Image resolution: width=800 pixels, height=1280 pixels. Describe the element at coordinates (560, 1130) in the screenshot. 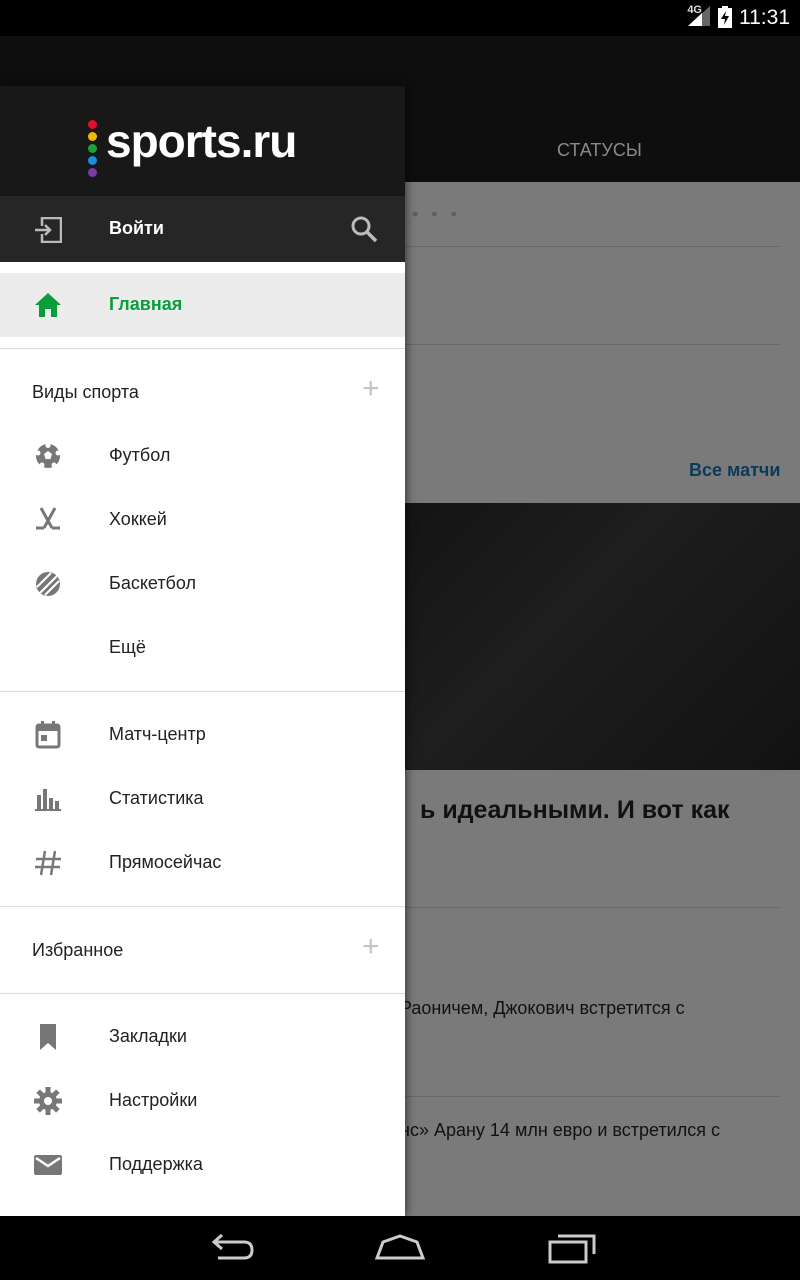

I see `news-text: нс» Арану 14 млн евро и встретился с` at that location.